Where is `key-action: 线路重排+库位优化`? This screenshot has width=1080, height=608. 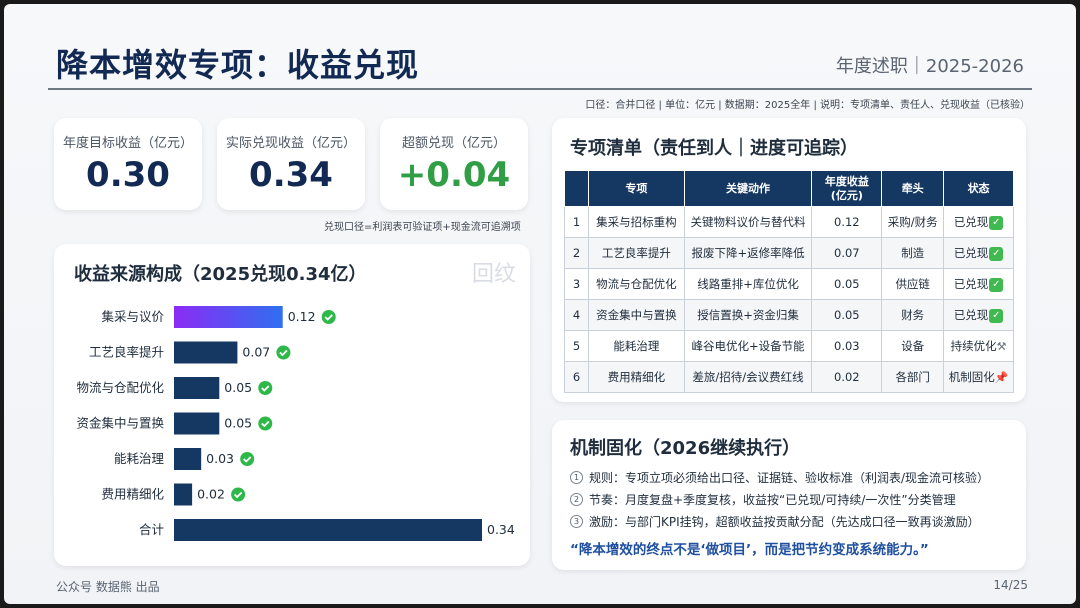
key-action: 线路重排+库位优化 is located at coordinates (748, 284).